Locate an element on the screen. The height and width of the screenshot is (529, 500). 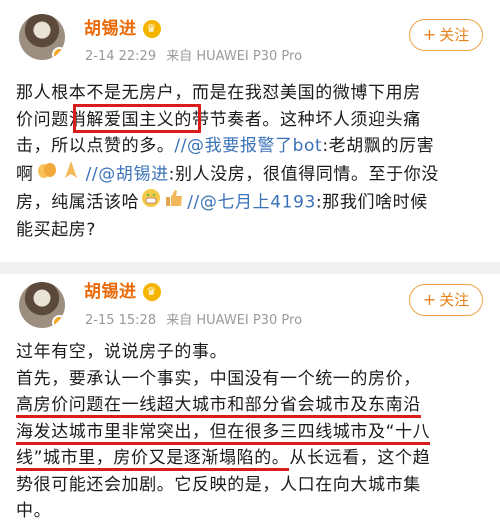
text-line: 势很可能还会加剧。它反映的是，人口在向大城市集 is located at coordinates (218, 484).